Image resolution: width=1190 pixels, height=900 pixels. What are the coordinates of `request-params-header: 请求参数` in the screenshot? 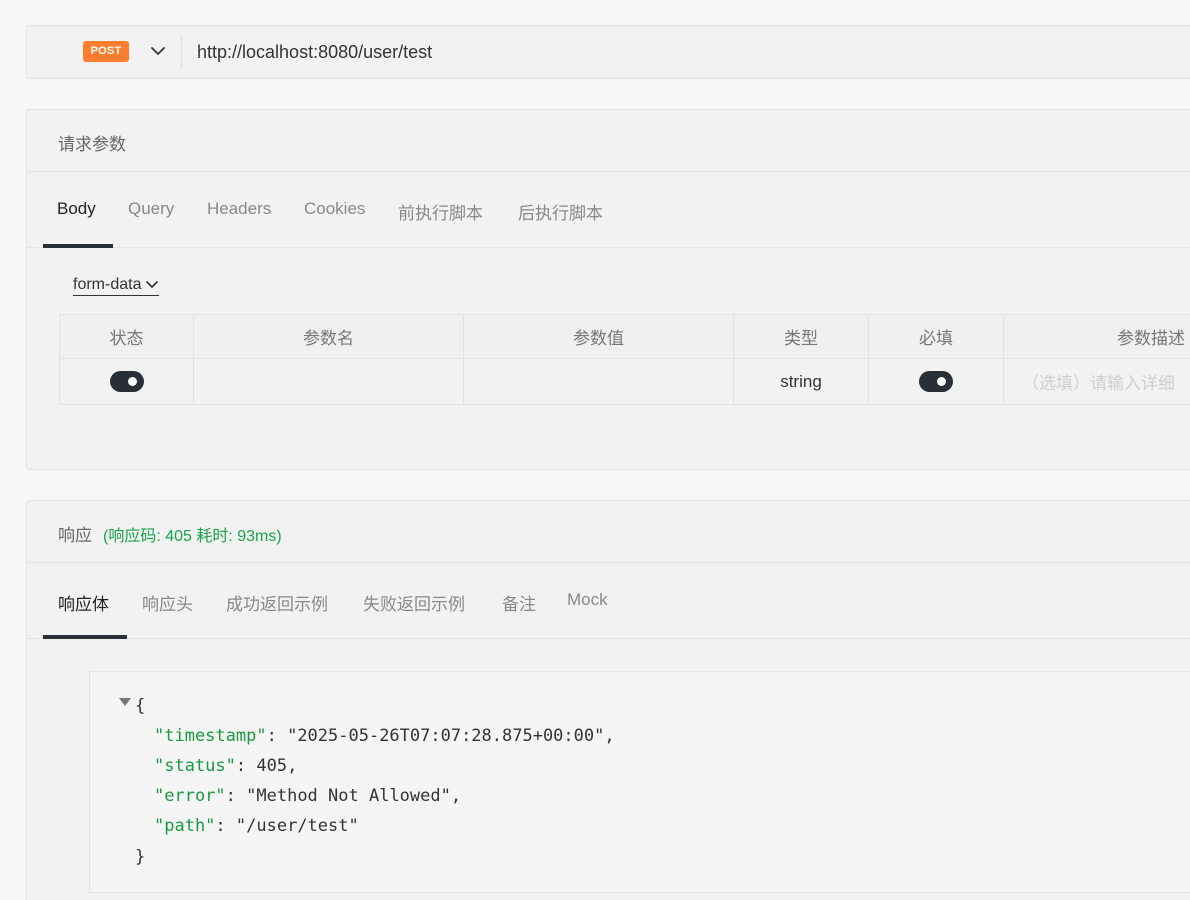 It's located at (608, 141).